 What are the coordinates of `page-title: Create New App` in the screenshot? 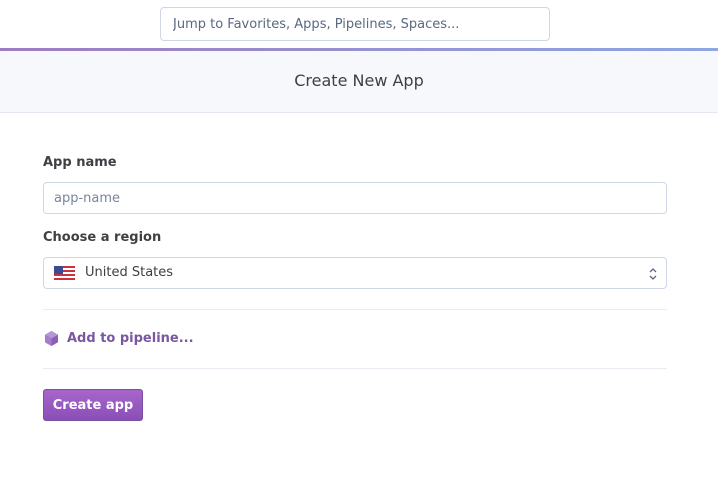 It's located at (359, 80).